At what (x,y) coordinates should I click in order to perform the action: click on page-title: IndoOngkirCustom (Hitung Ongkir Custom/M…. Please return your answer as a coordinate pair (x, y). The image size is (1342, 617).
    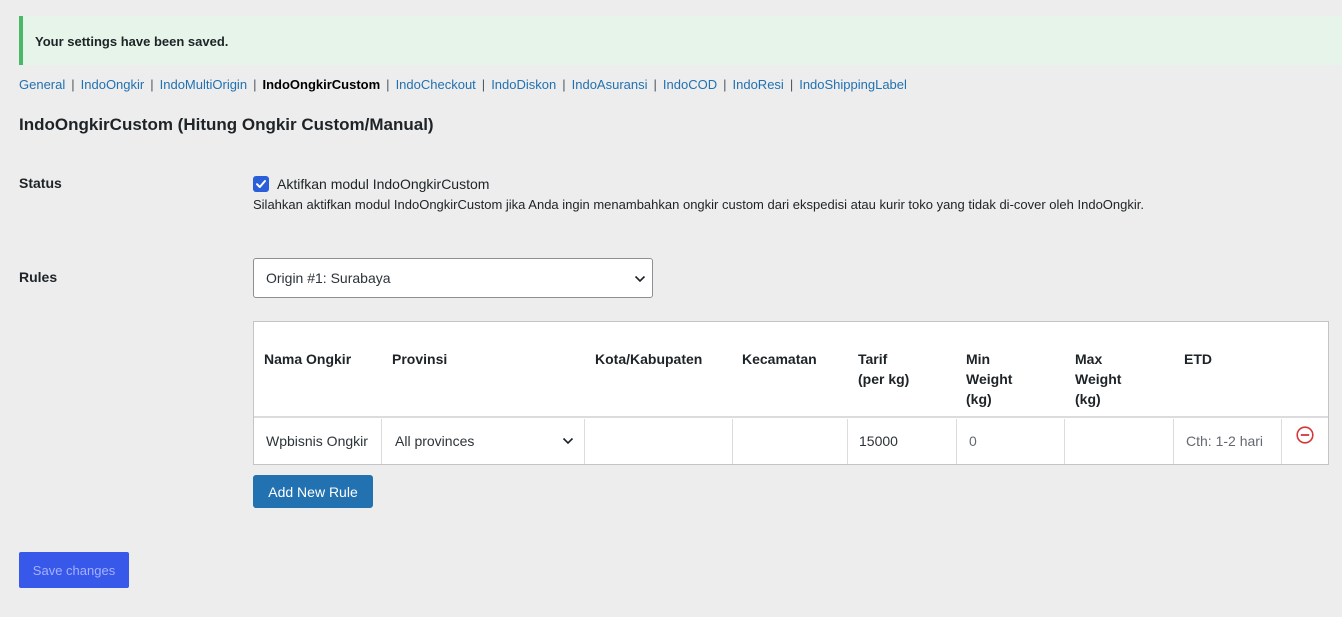
    Looking at the image, I should click on (226, 124).